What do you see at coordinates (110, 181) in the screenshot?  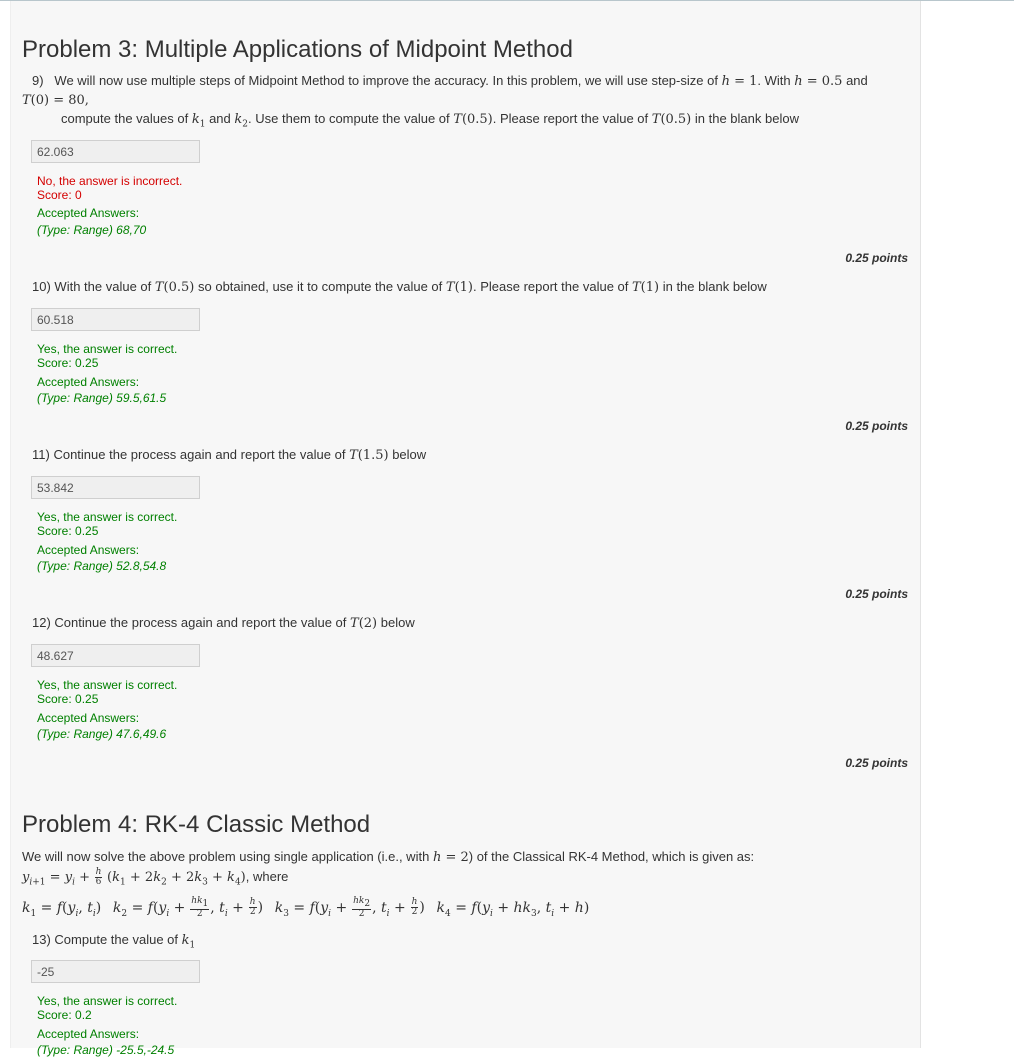 I see `feedback-9-status: No, the answer is incorrect.` at bounding box center [110, 181].